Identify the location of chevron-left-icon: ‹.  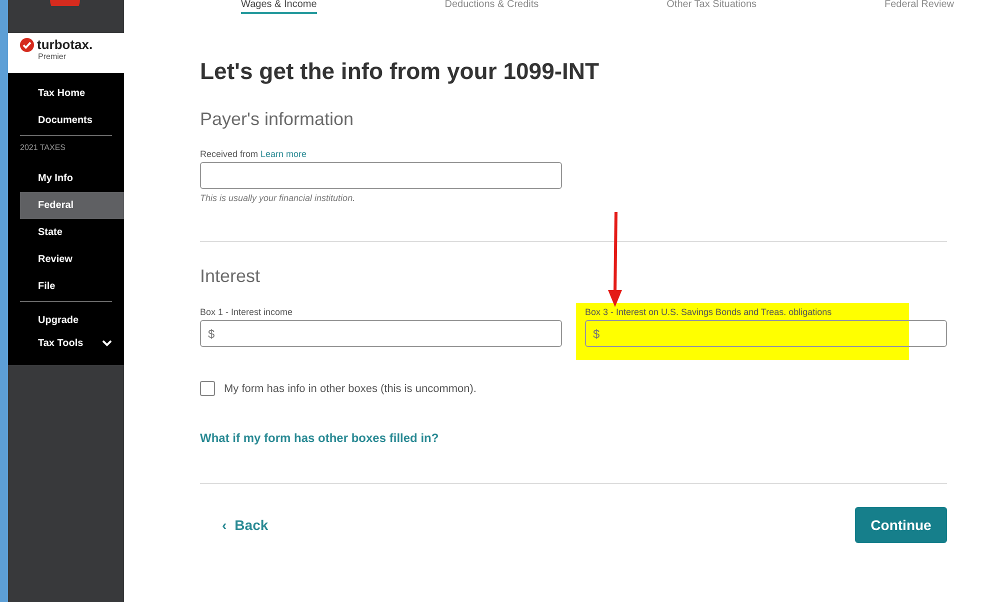
(224, 525).